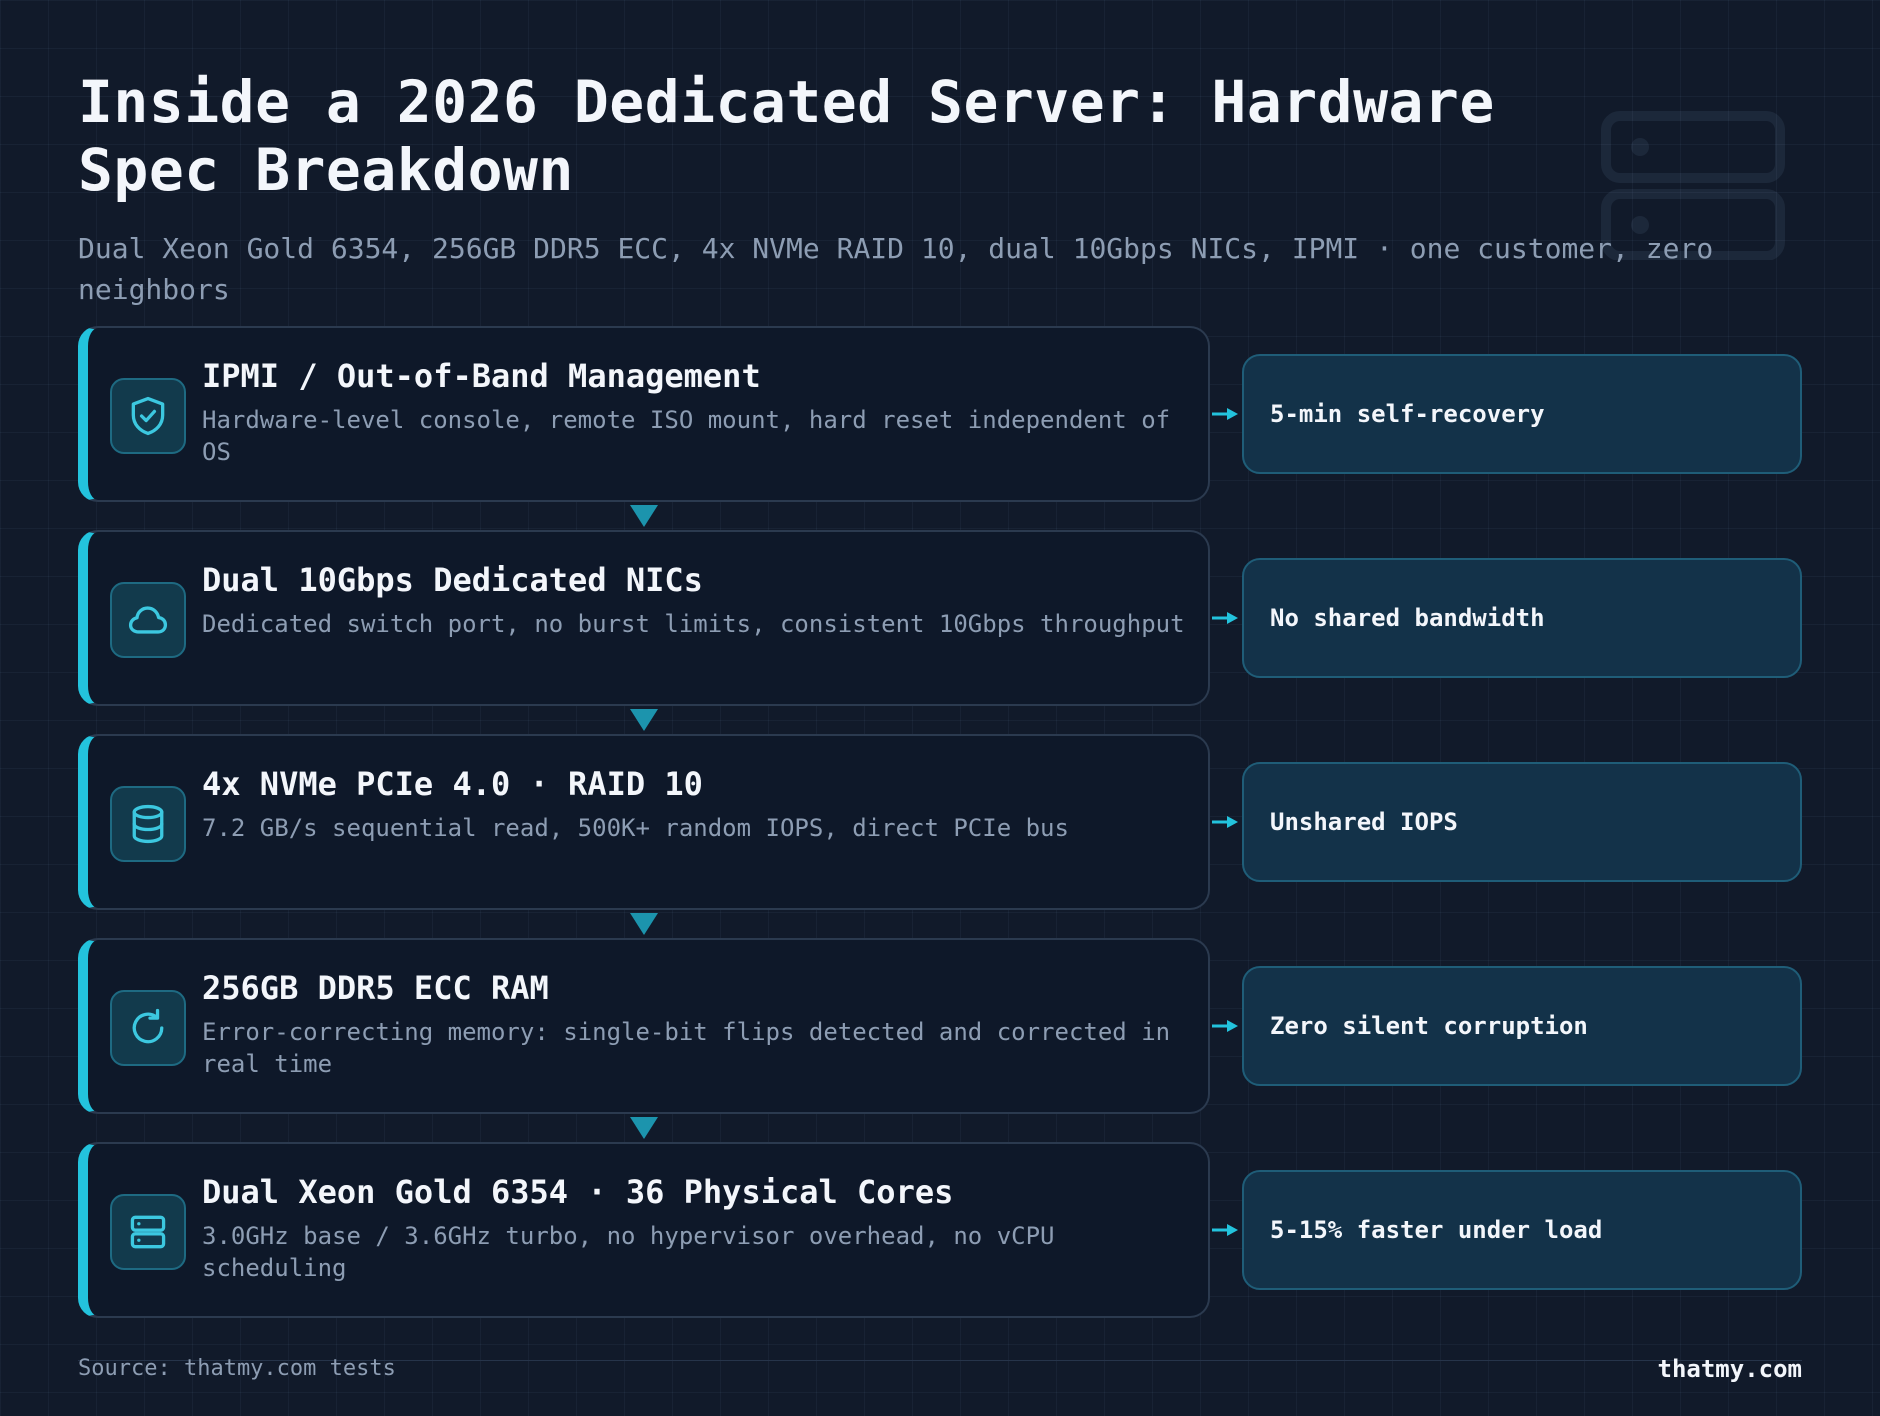 This screenshot has width=1880, height=1416. I want to click on benefit-label: Unshared IOPS, so click(1364, 822).